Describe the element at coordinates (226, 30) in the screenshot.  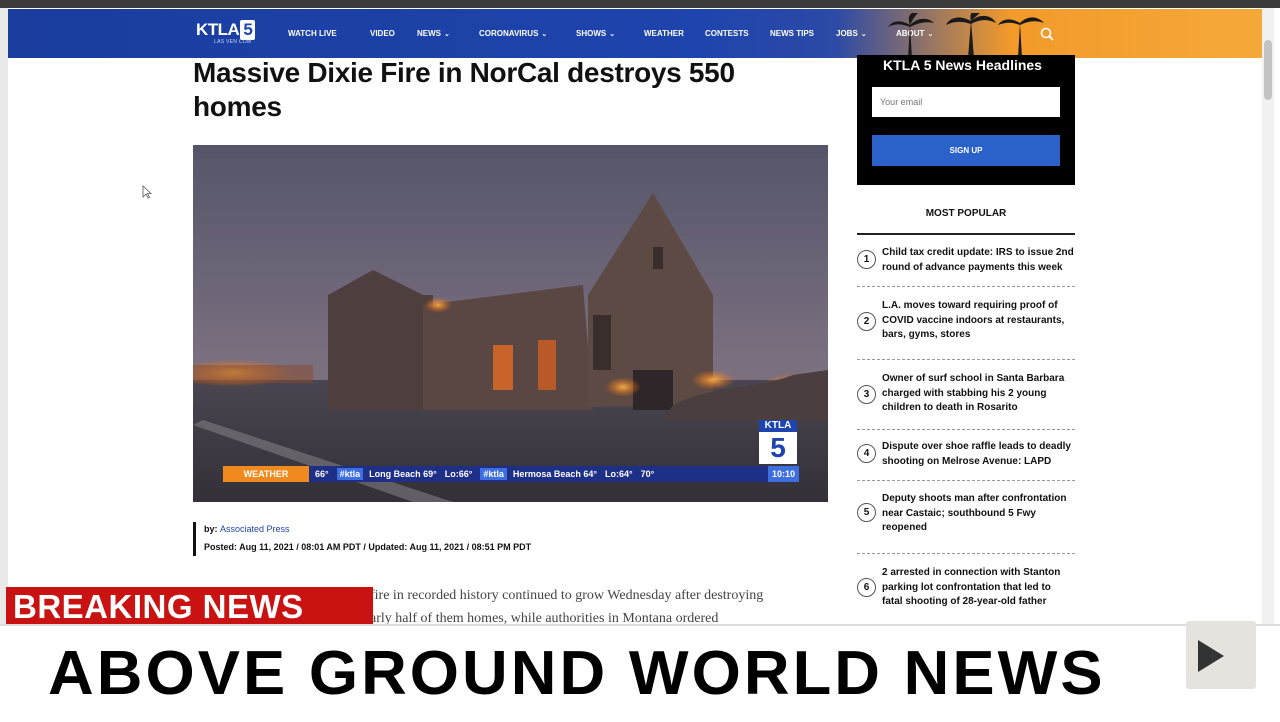
I see `ktla-logo: KTLA 5` at that location.